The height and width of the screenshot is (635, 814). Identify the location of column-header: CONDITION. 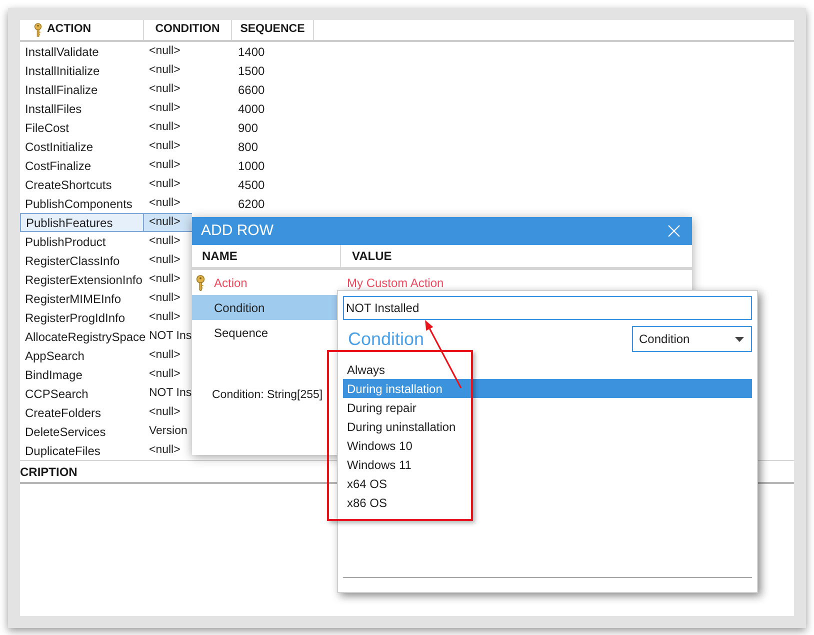
(188, 30).